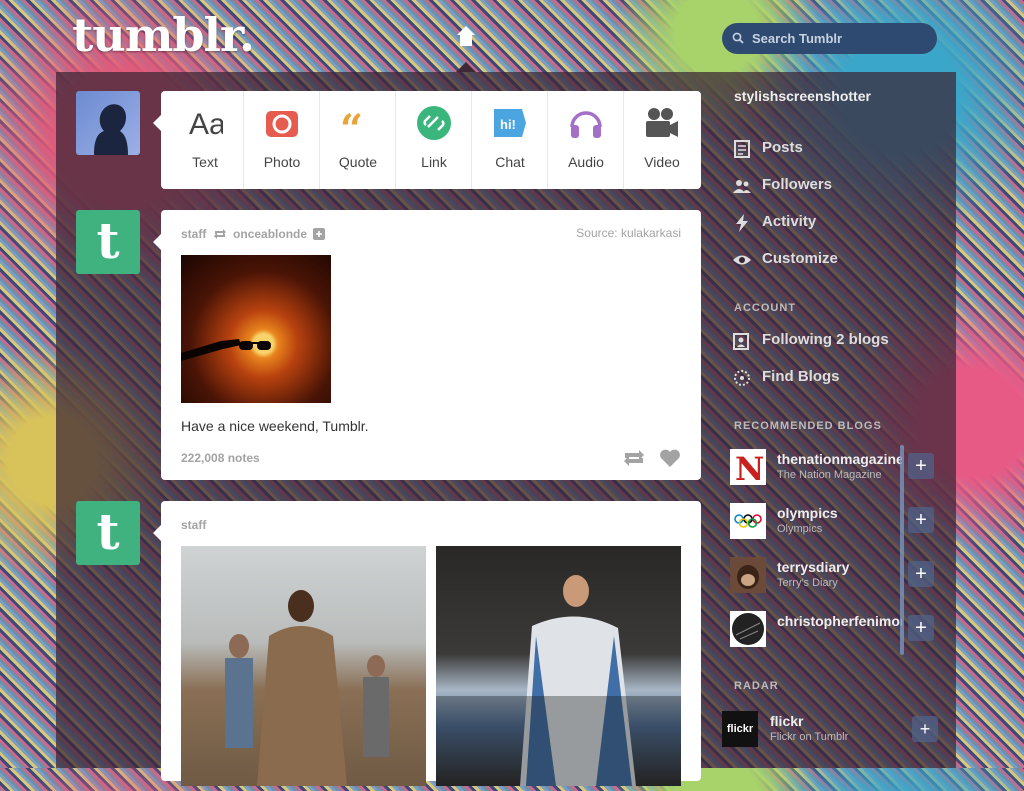 Image resolution: width=1024 pixels, height=791 pixels. I want to click on svg-text: N, so click(749, 467).